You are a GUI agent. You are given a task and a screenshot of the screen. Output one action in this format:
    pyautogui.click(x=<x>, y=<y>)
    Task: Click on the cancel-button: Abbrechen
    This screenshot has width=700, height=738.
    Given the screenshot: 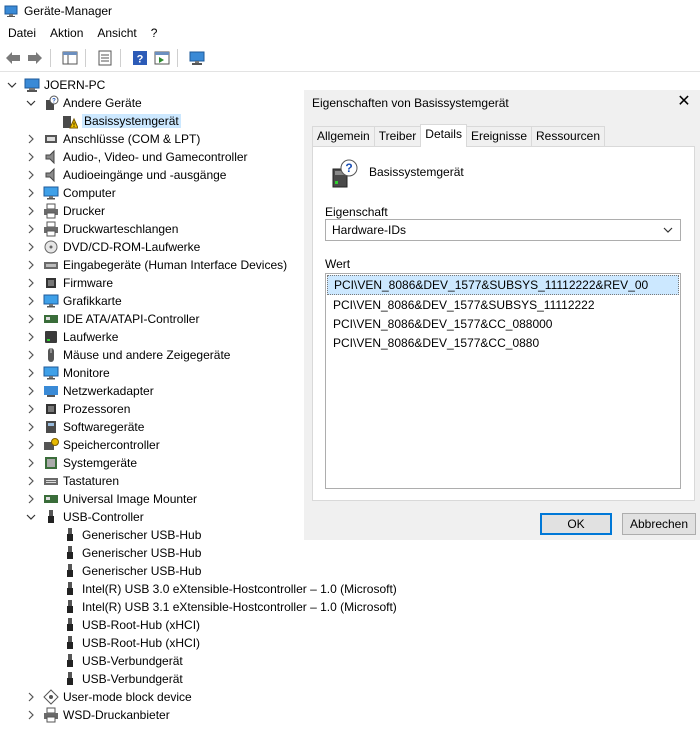 What is the action you would take?
    pyautogui.click(x=659, y=524)
    